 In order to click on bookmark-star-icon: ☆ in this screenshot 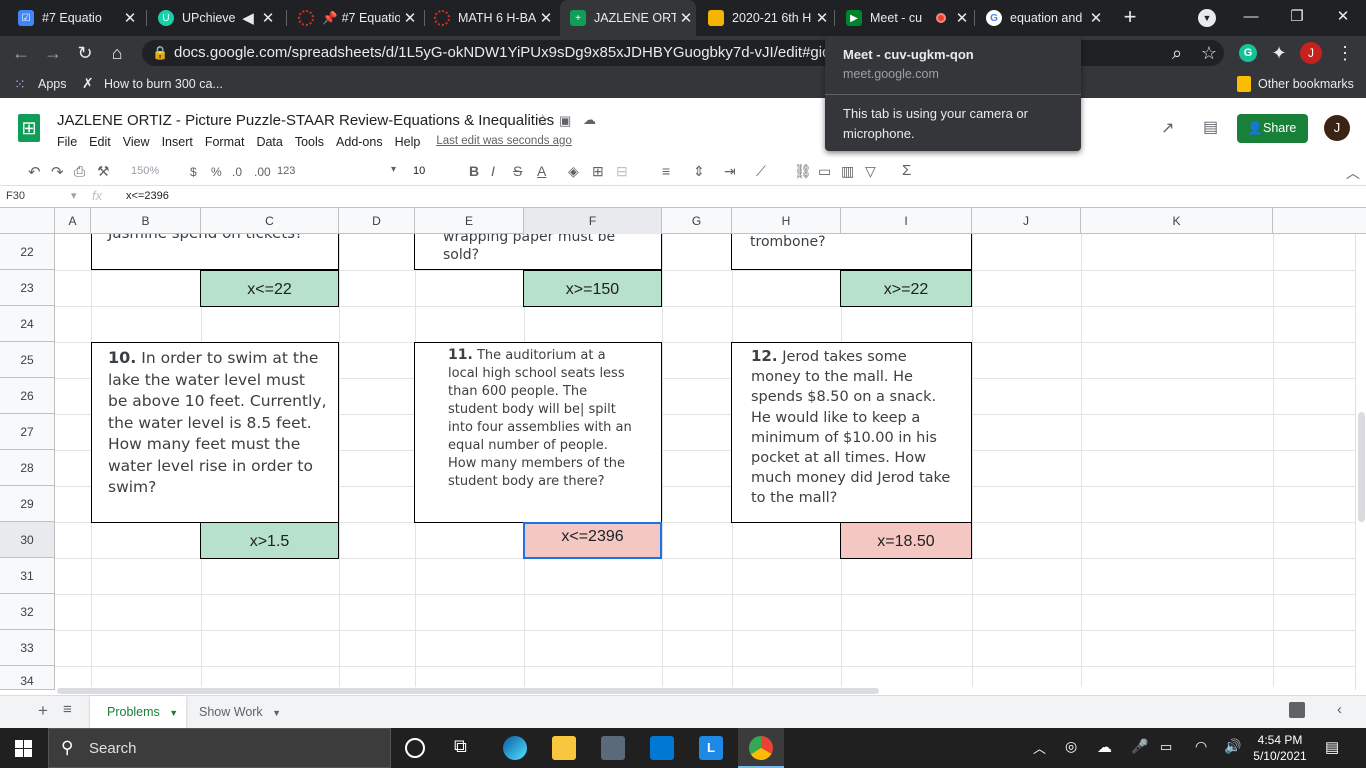, I will do `click(1209, 53)`.